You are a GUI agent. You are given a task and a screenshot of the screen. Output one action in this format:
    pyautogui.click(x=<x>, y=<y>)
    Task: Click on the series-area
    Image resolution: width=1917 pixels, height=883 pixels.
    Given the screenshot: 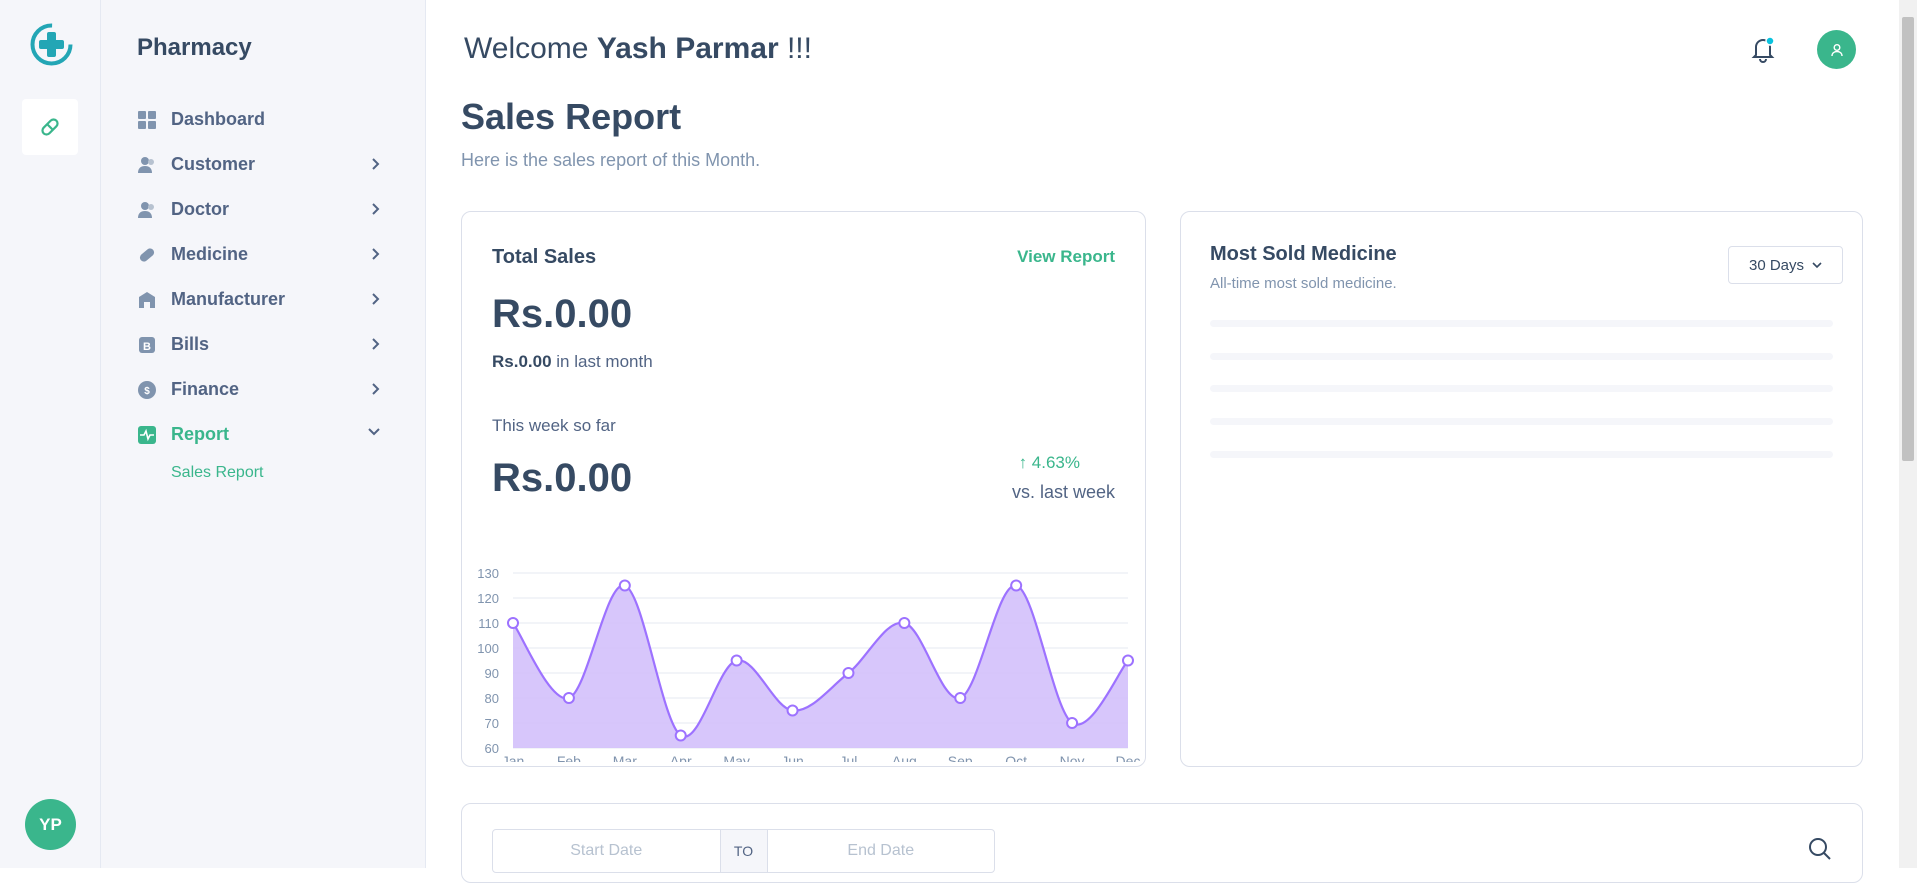 What is the action you would take?
    pyautogui.click(x=820, y=666)
    